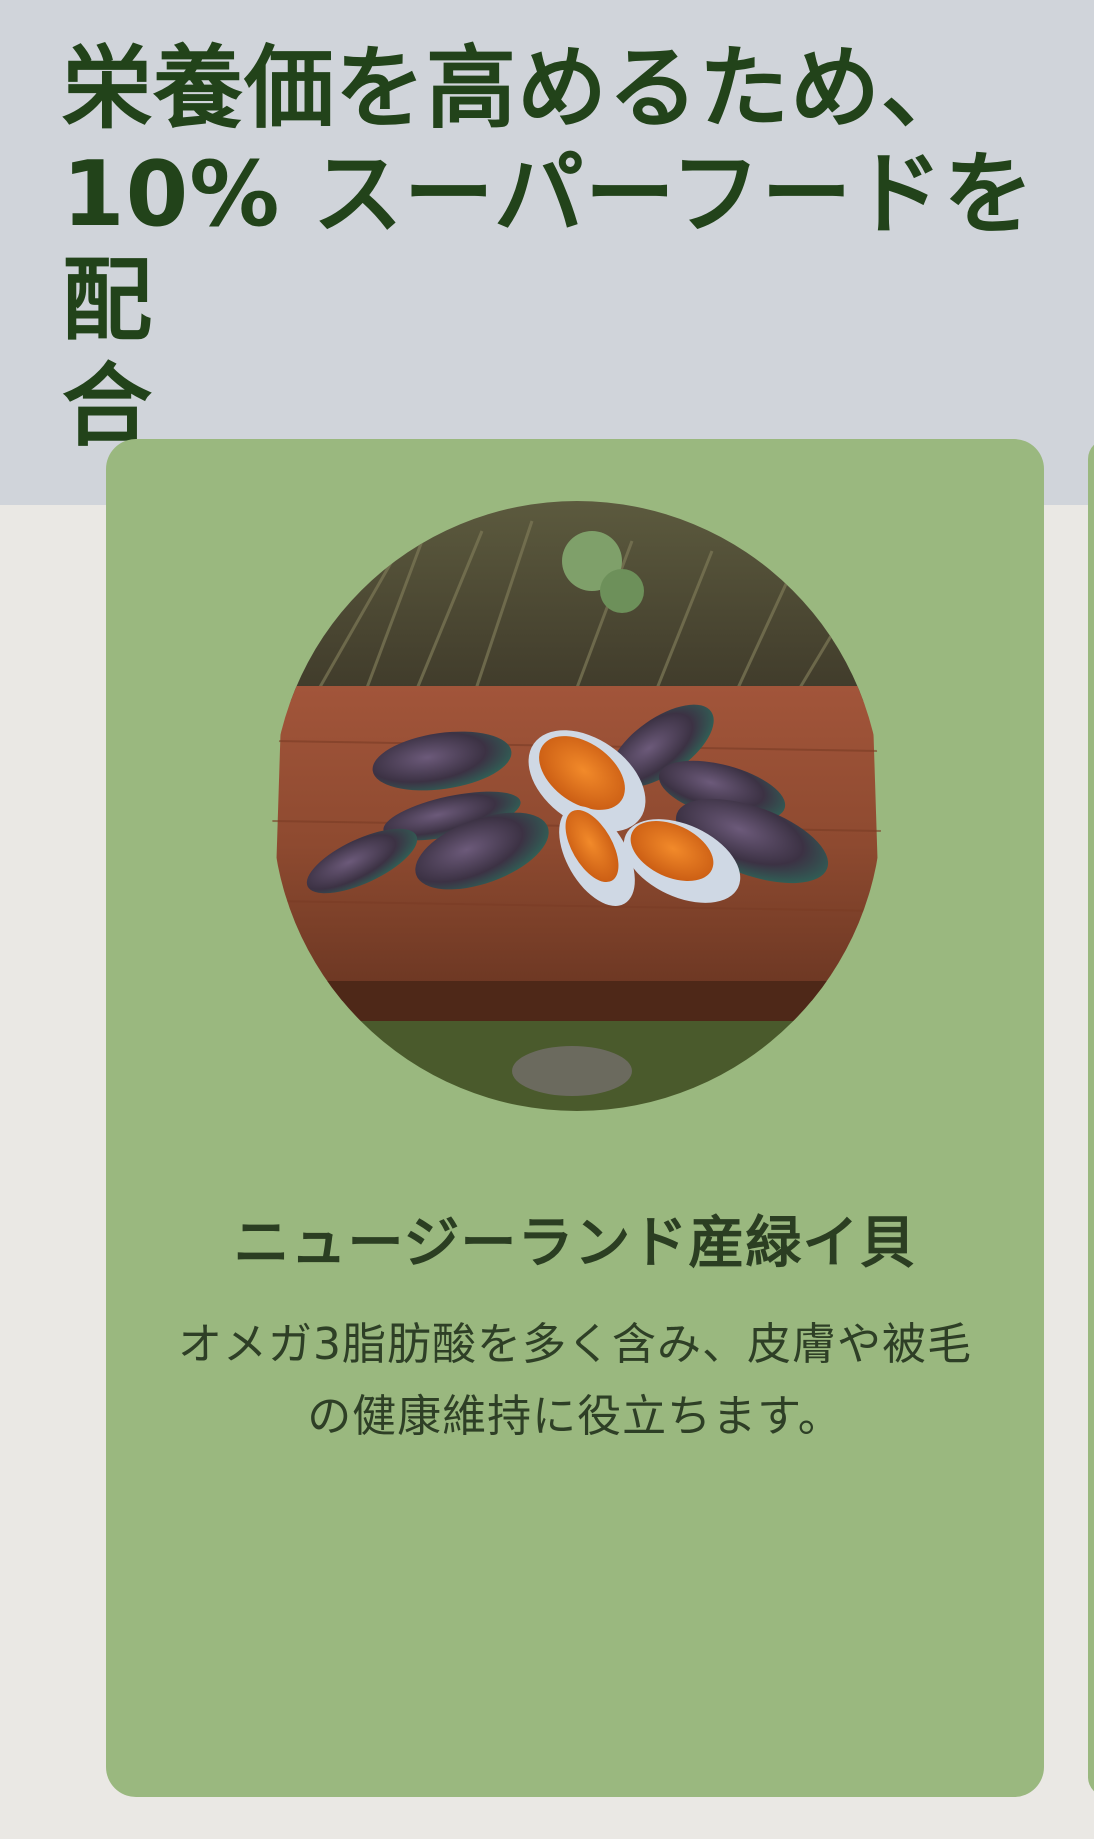  What do you see at coordinates (575, 1380) in the screenshot?
I see `card-description: オメガ3脂肪酸を多く含み、皮膚や被毛の健康維持に役立ちます。` at bounding box center [575, 1380].